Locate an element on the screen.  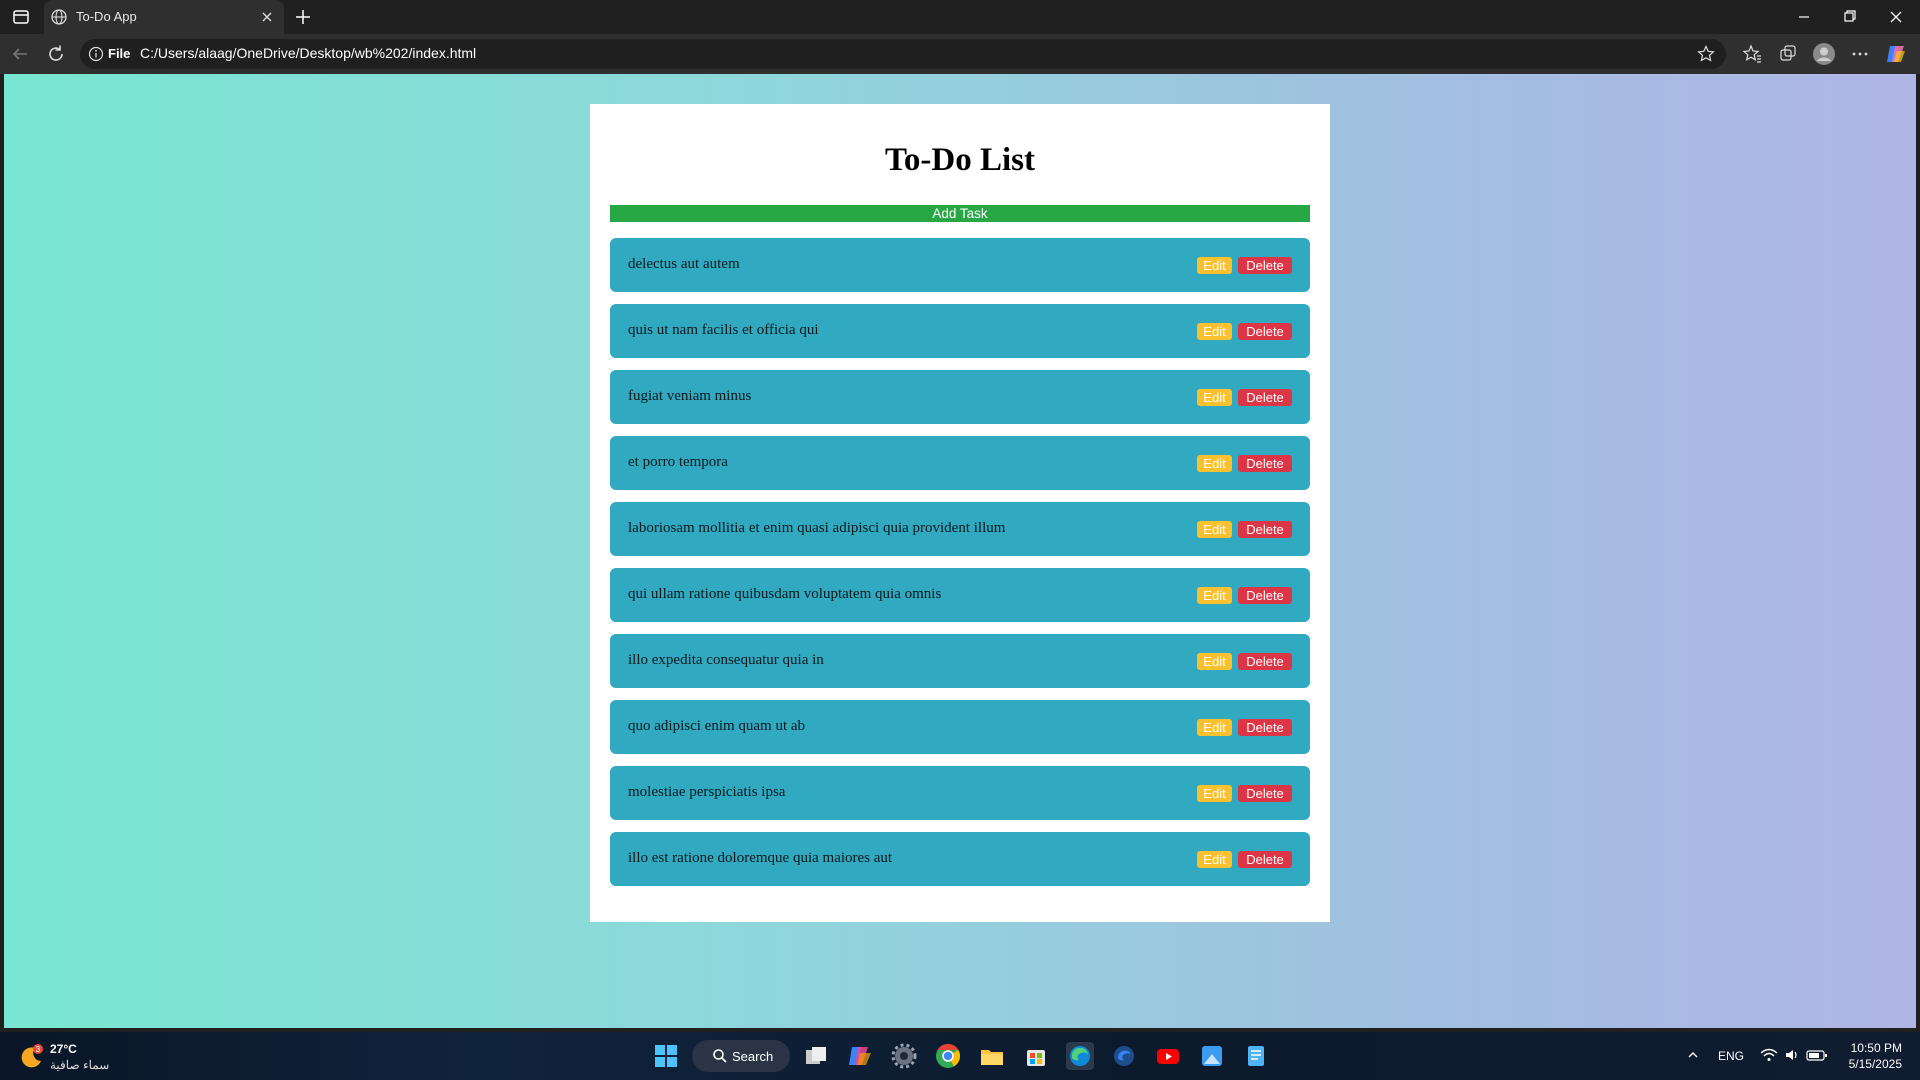
task-text: quo adipisci enim quam ut ab is located at coordinates (717, 726).